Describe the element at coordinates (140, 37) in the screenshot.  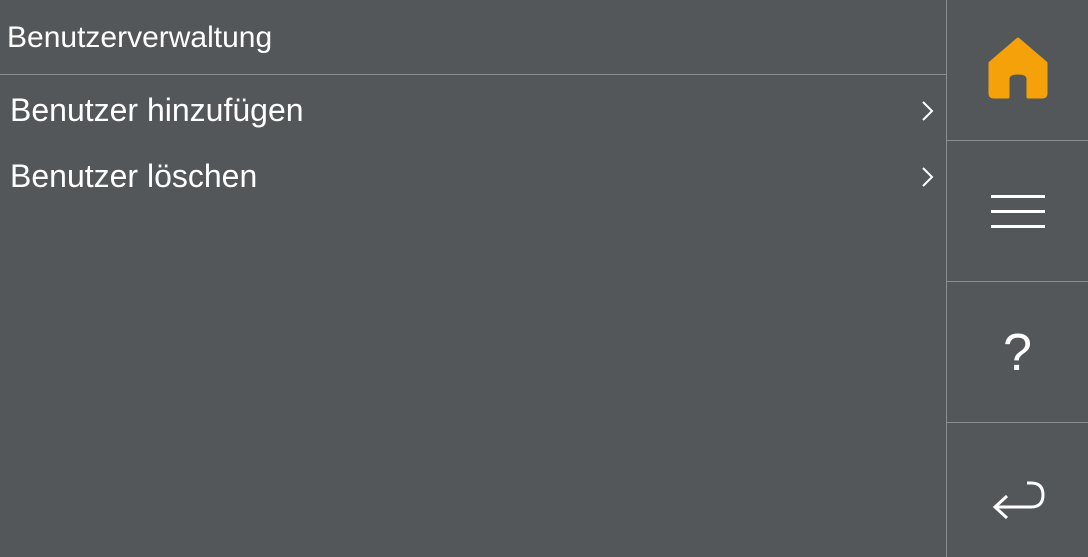
I see `page-title: Benutzerverwaltung` at that location.